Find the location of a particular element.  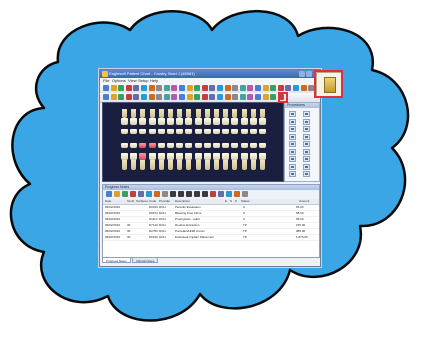

col-p: P is located at coordinates (236, 201).